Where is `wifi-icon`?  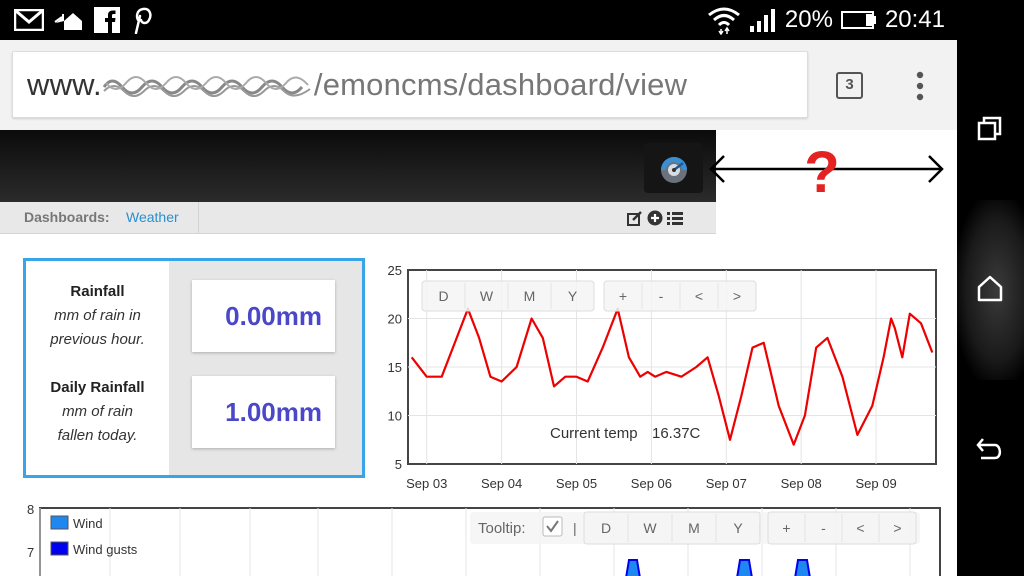
wifi-icon is located at coordinates (723, 21).